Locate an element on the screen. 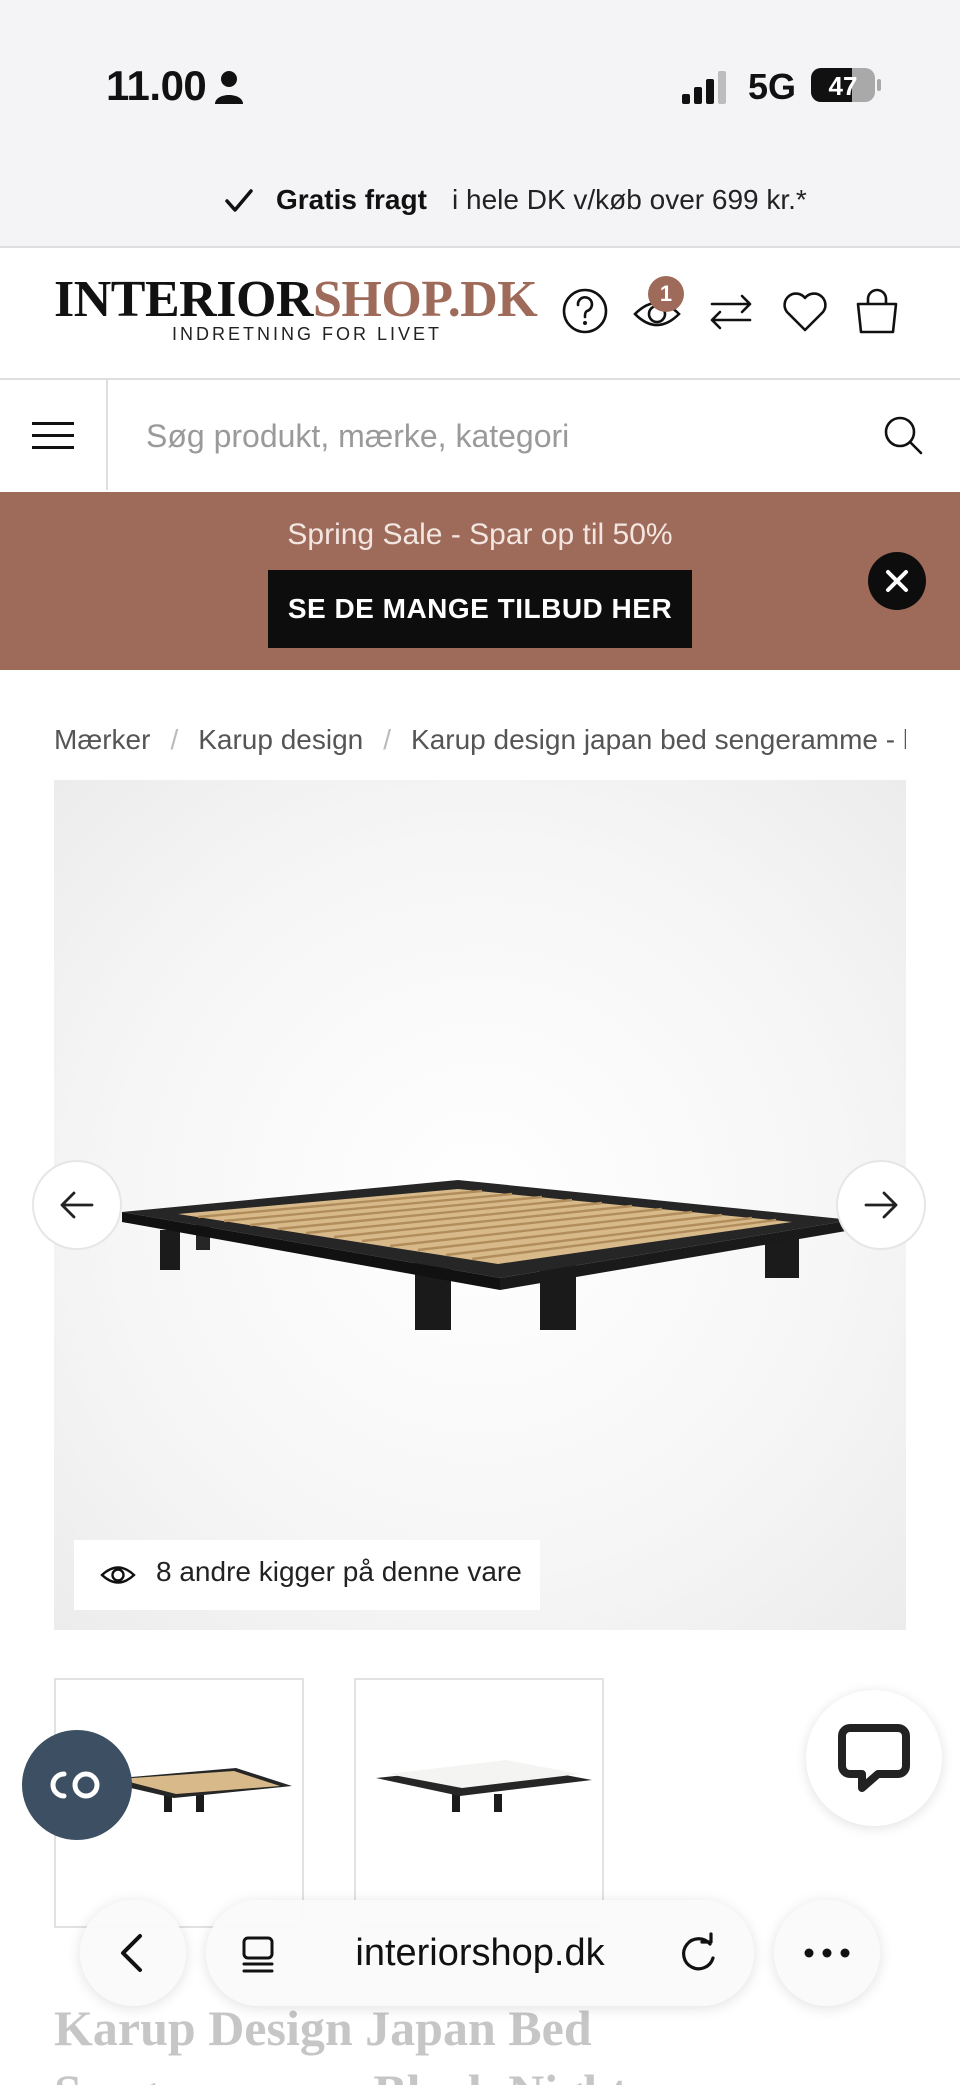  person-icon is located at coordinates (229, 87).